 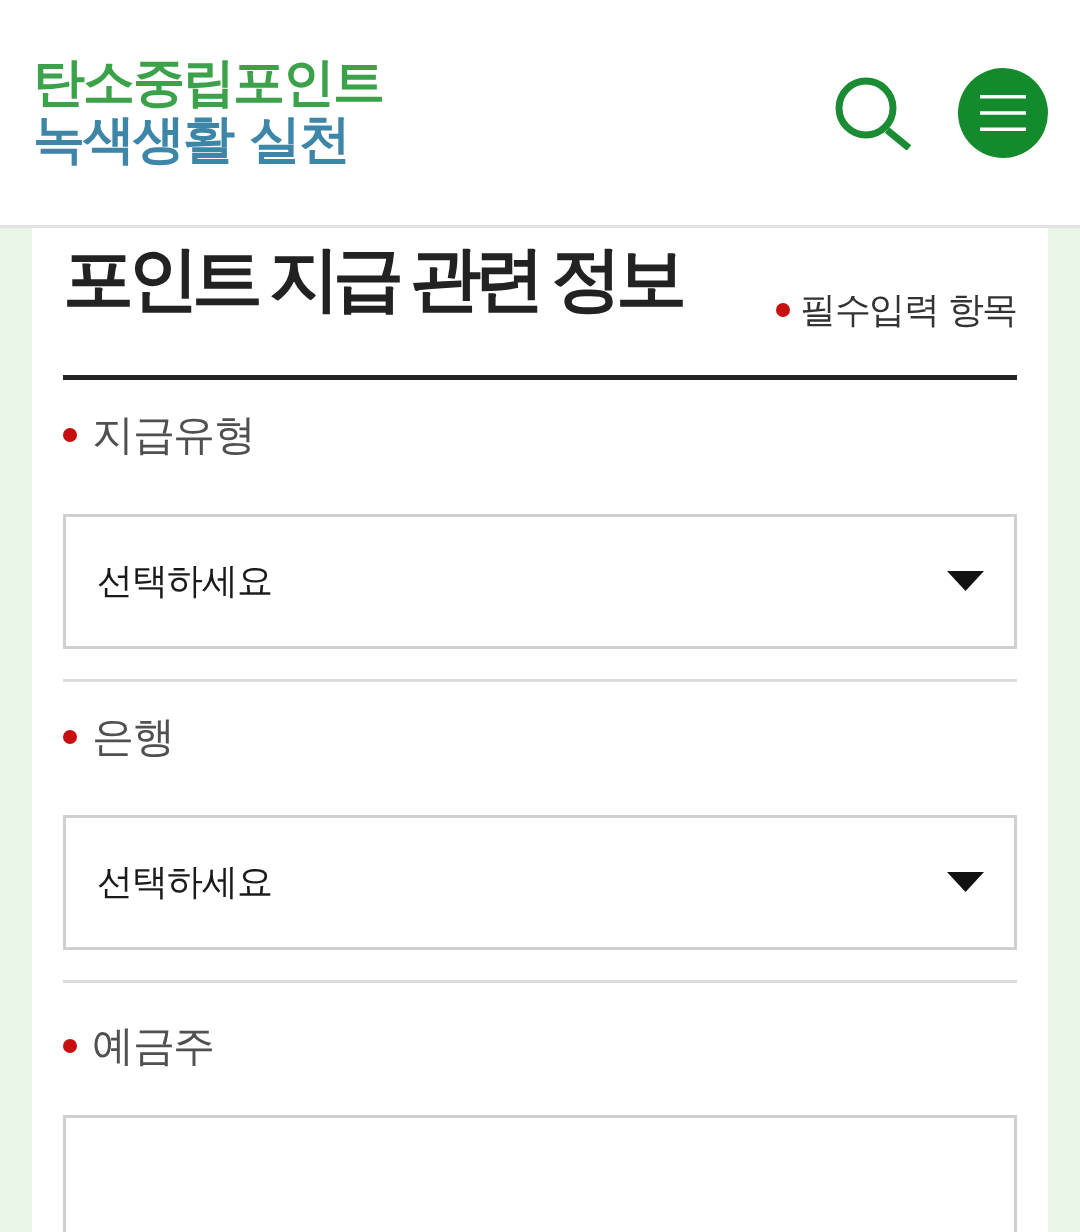 I want to click on logo-text: 녹색생활 실천, so click(x=208, y=139).